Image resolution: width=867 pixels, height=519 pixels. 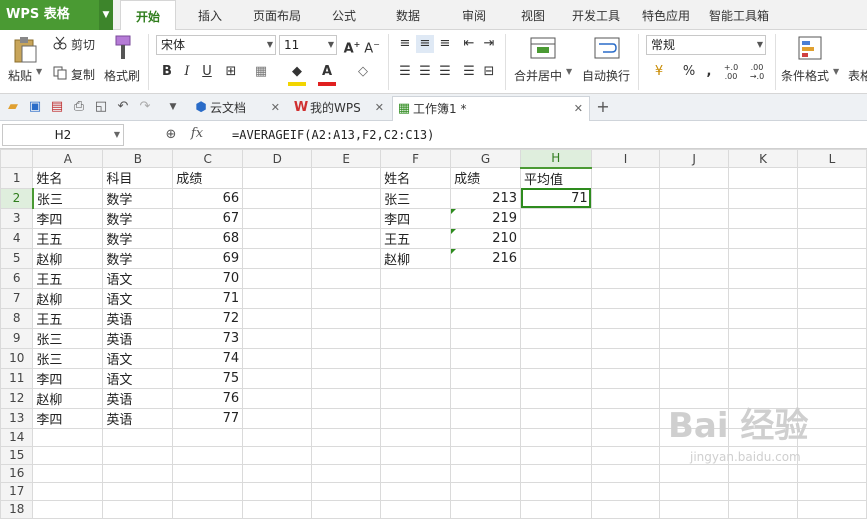 What do you see at coordinates (207, 72) in the screenshot?
I see `underline-icon: U` at bounding box center [207, 72].